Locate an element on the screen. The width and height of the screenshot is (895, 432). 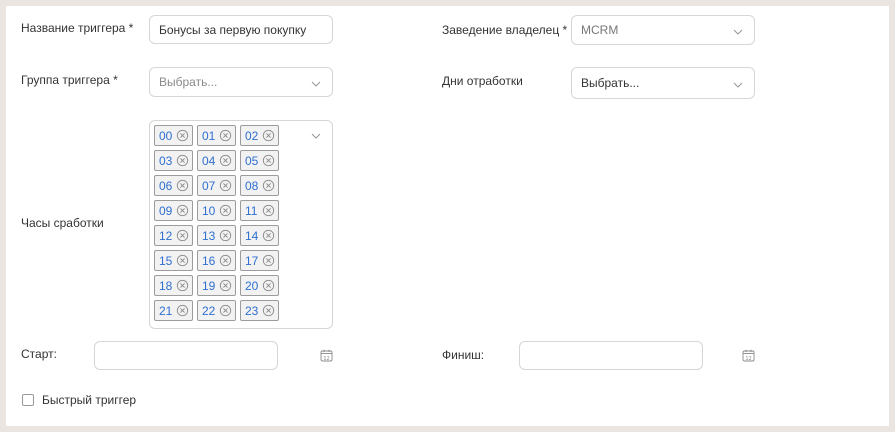
hour-chip: 14 is located at coordinates (259, 235).